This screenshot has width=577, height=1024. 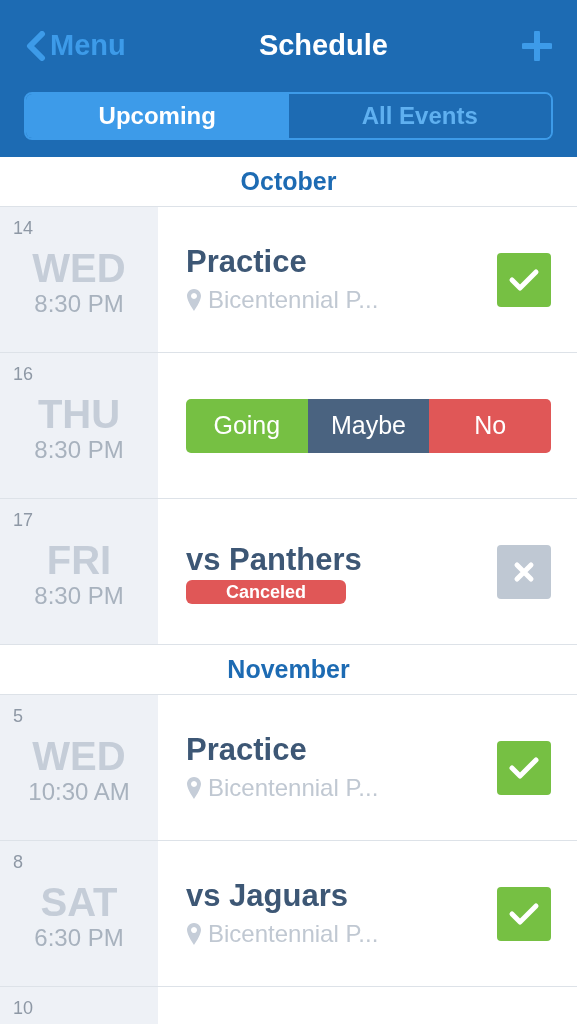 I want to click on add-button, so click(x=537, y=46).